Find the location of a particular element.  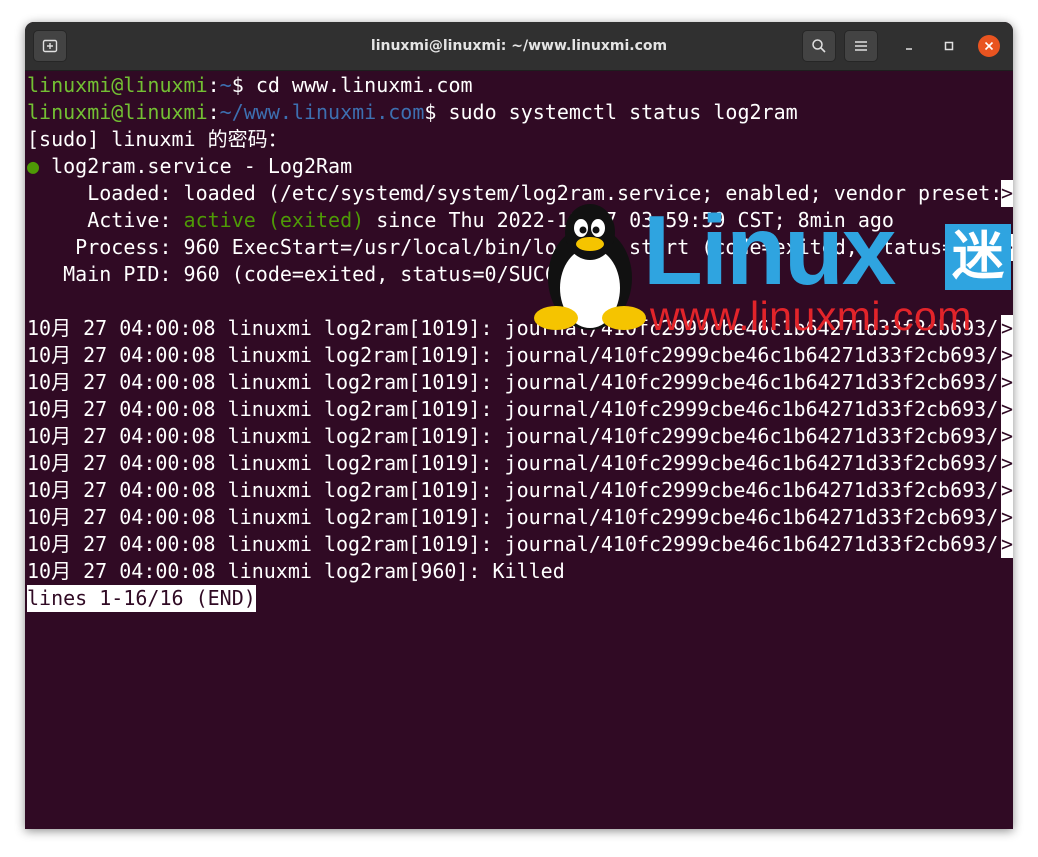

hamburger-menu-icon is located at coordinates (861, 46).